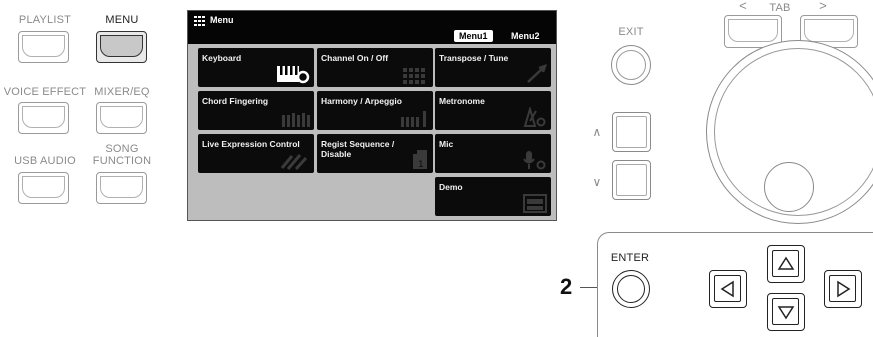  I want to click on down-label: ∨, so click(597, 182).